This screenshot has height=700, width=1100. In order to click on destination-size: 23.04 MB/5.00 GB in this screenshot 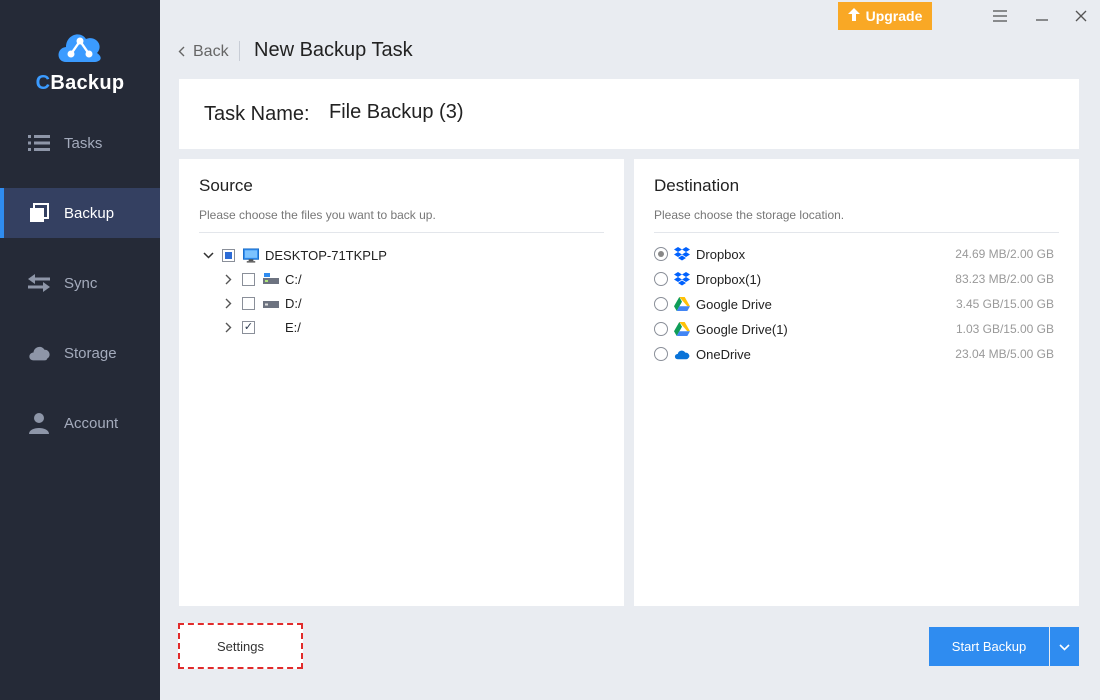, I will do `click(1004, 354)`.